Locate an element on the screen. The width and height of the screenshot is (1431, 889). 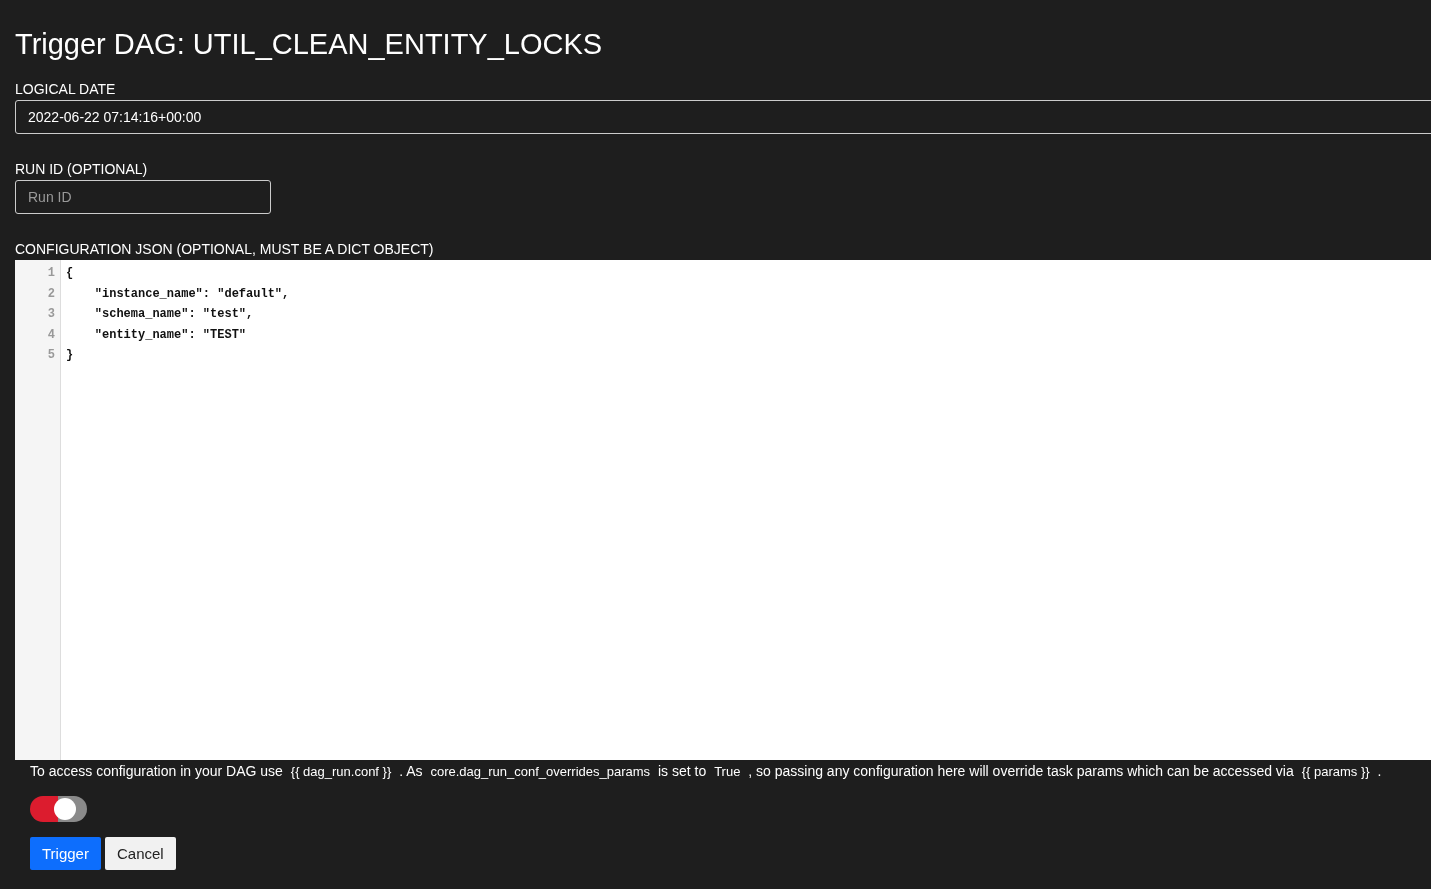
trigger-button: Trigger is located at coordinates (65, 853).